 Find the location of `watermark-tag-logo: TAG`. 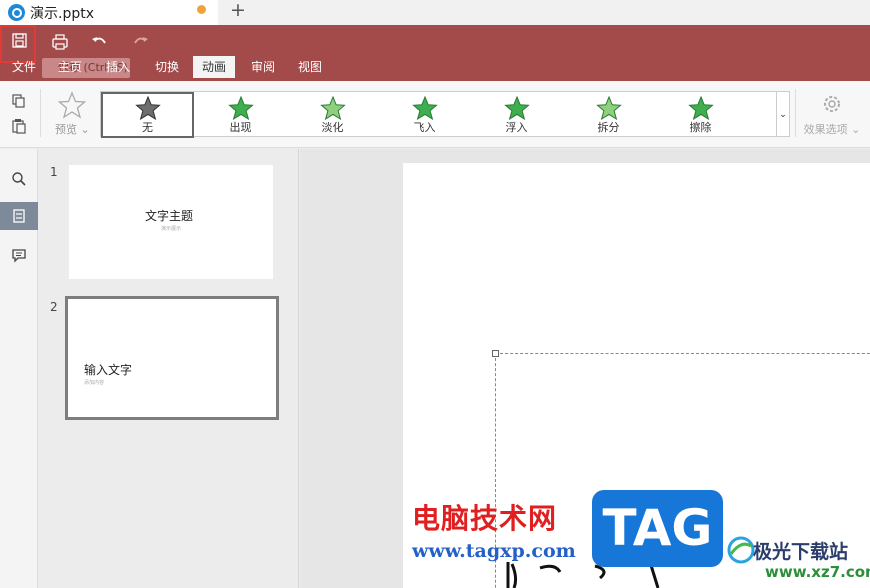

watermark-tag-logo: TAG is located at coordinates (657, 528).